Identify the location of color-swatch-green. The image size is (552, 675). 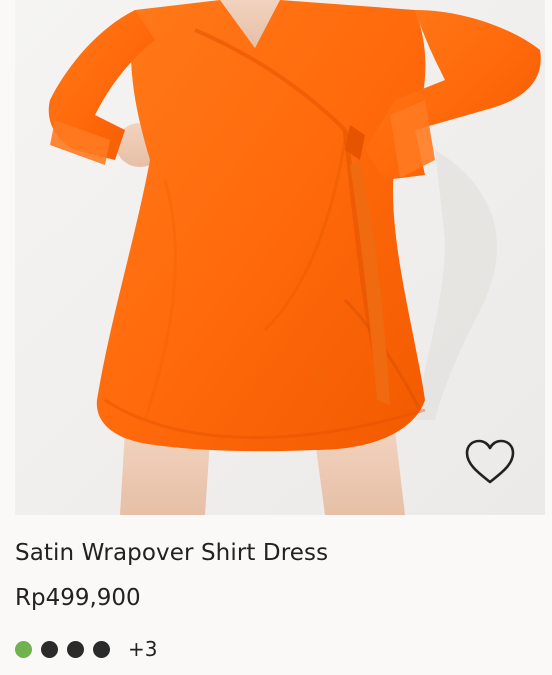
(23, 649).